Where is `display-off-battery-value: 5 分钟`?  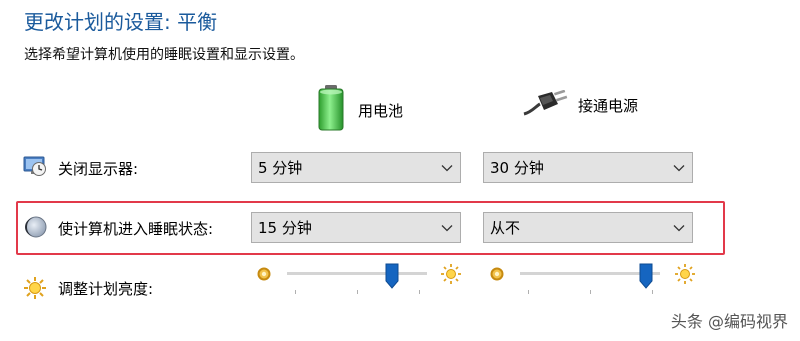 display-off-battery-value: 5 分钟 is located at coordinates (280, 168).